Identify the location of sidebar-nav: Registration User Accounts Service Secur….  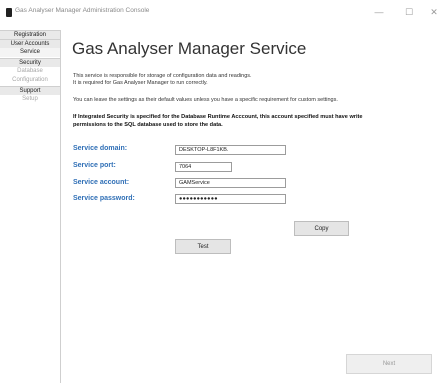
(30, 206).